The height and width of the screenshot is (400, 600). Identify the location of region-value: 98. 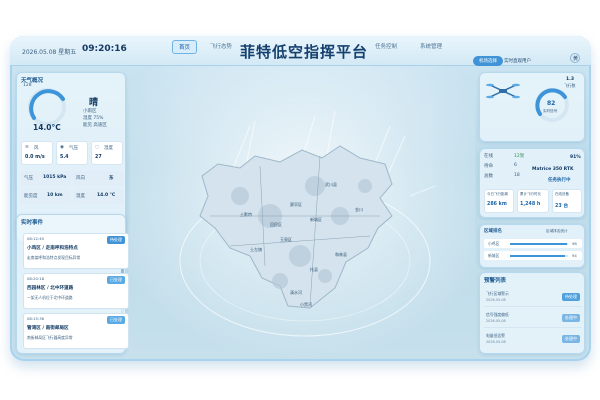
(574, 243).